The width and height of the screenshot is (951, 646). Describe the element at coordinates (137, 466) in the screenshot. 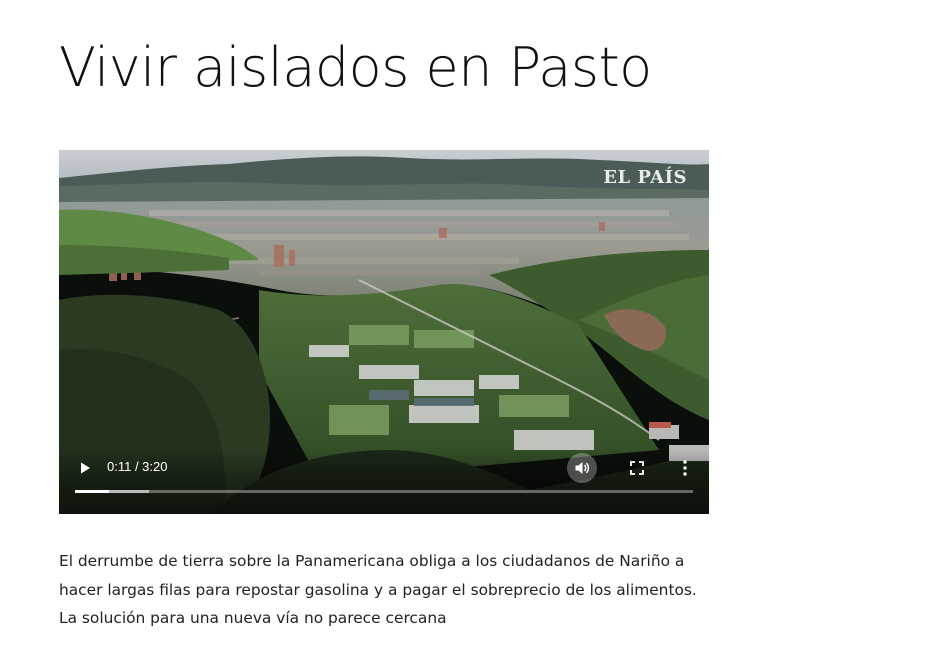

I see `video-time-display: 0:11 / 3:20` at that location.